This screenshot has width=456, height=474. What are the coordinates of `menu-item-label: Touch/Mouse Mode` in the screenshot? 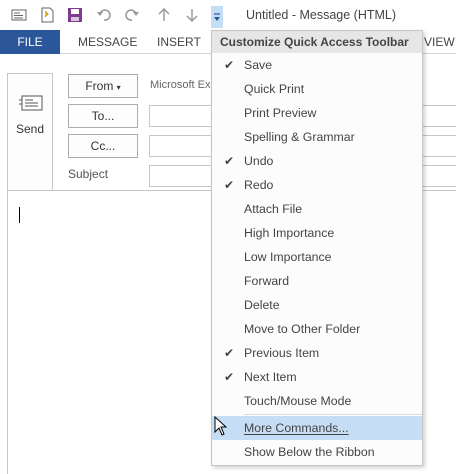 It's located at (298, 401).